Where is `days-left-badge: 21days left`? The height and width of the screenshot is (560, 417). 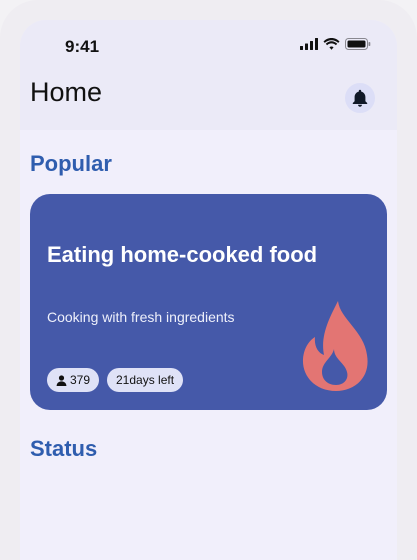
days-left-badge: 21days left is located at coordinates (145, 380).